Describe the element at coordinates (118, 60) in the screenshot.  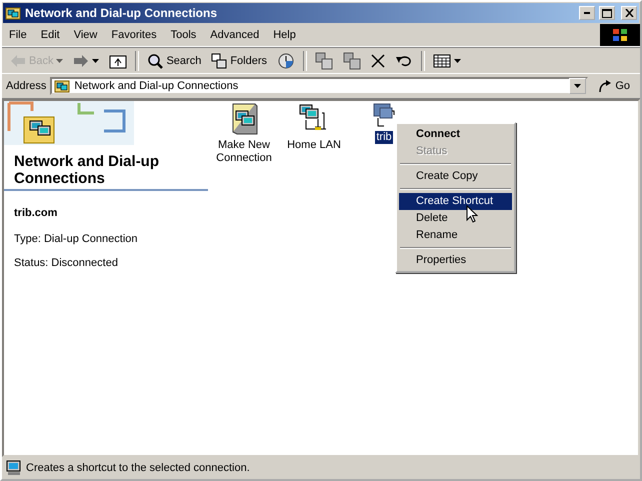
I see `up-folder-icon` at that location.